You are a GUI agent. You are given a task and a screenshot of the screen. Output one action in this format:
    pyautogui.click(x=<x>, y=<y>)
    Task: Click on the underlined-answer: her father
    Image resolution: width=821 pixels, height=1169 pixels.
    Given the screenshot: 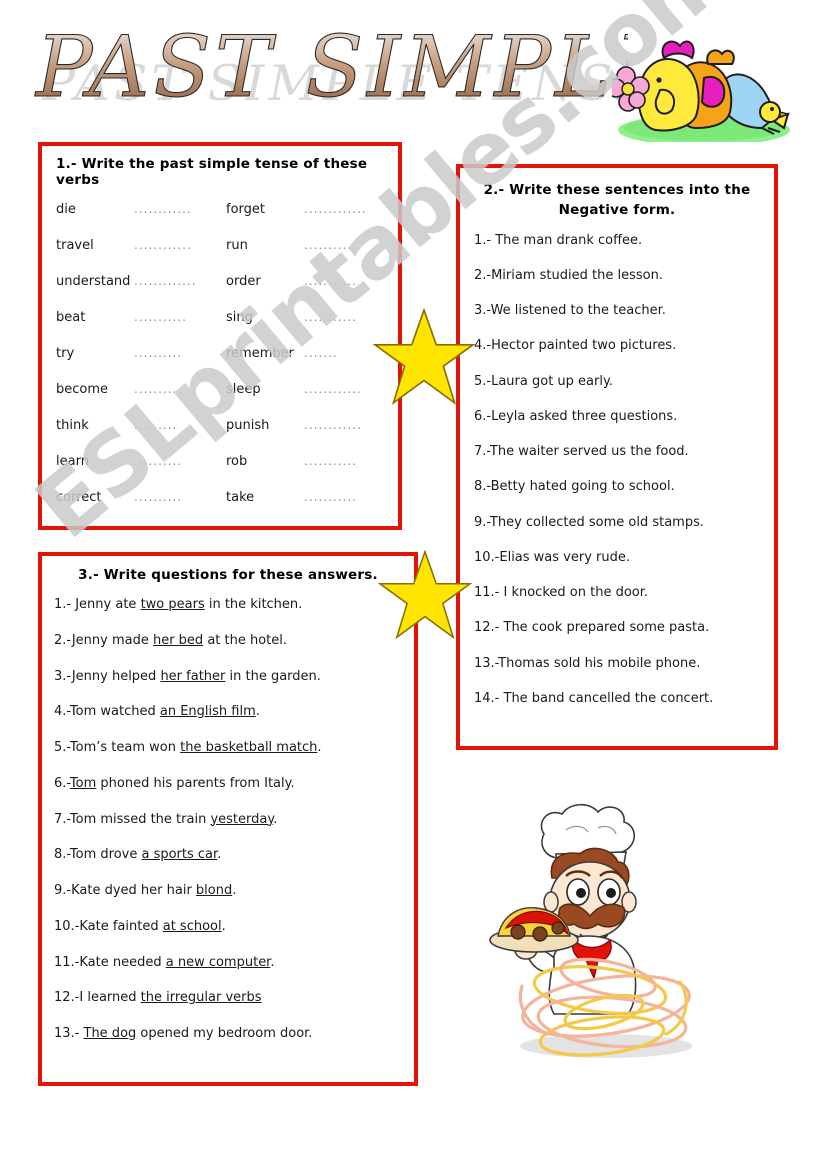 What is the action you would take?
    pyautogui.click(x=193, y=676)
    